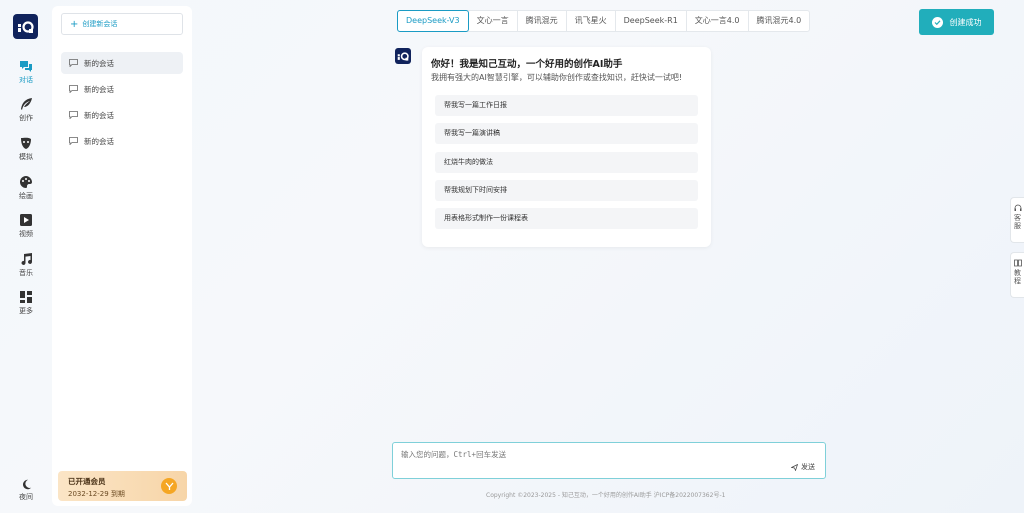 The image size is (1024, 513). What do you see at coordinates (542, 21) in the screenshot?
I see `tab-hunyuan: 腾讯混元` at bounding box center [542, 21].